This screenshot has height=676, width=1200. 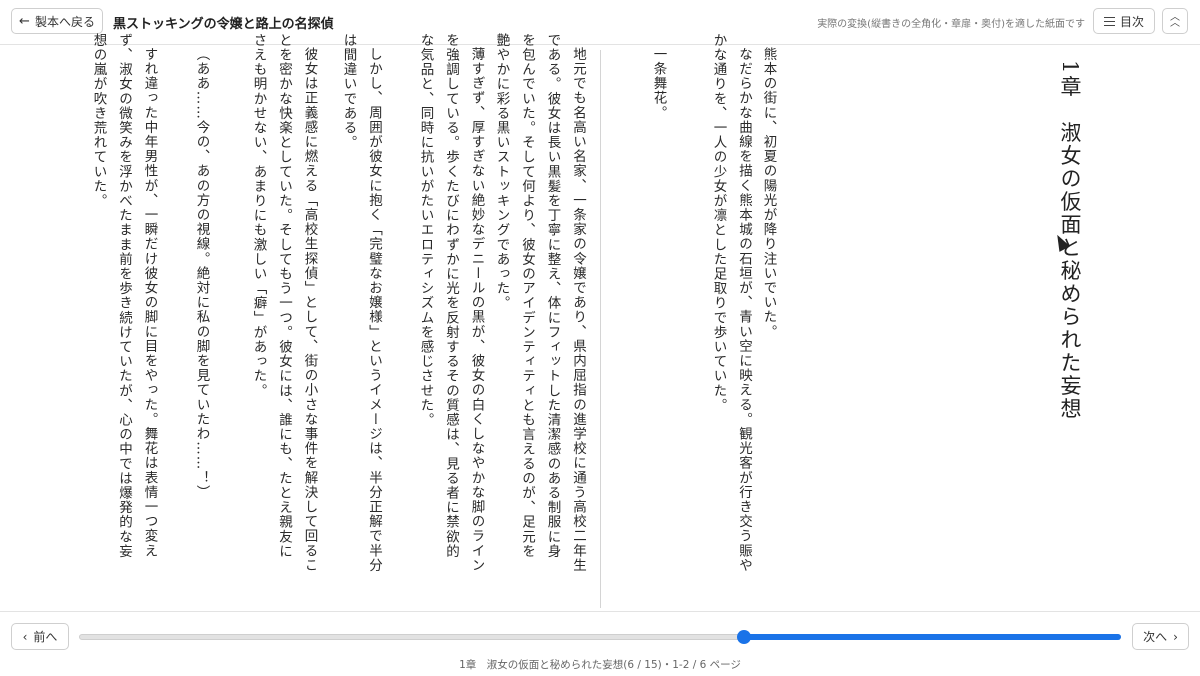 What do you see at coordinates (1175, 636) in the screenshot?
I see `chevron-right-icon: ›` at bounding box center [1175, 636].